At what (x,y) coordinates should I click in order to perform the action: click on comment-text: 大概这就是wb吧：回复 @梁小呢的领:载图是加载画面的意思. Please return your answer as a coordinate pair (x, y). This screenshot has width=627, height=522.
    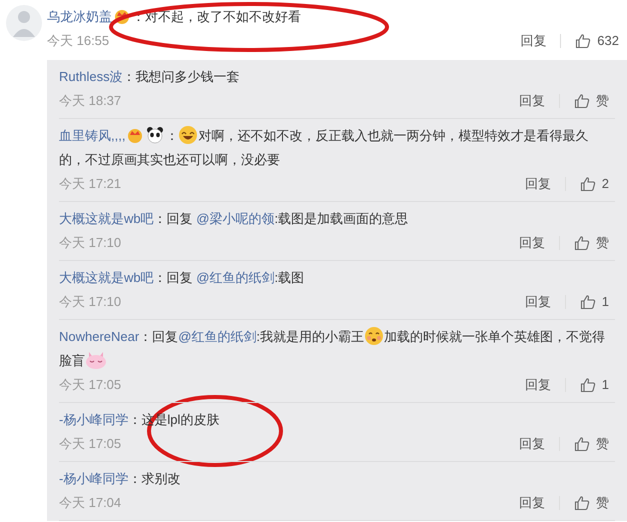
    Looking at the image, I should click on (234, 219).